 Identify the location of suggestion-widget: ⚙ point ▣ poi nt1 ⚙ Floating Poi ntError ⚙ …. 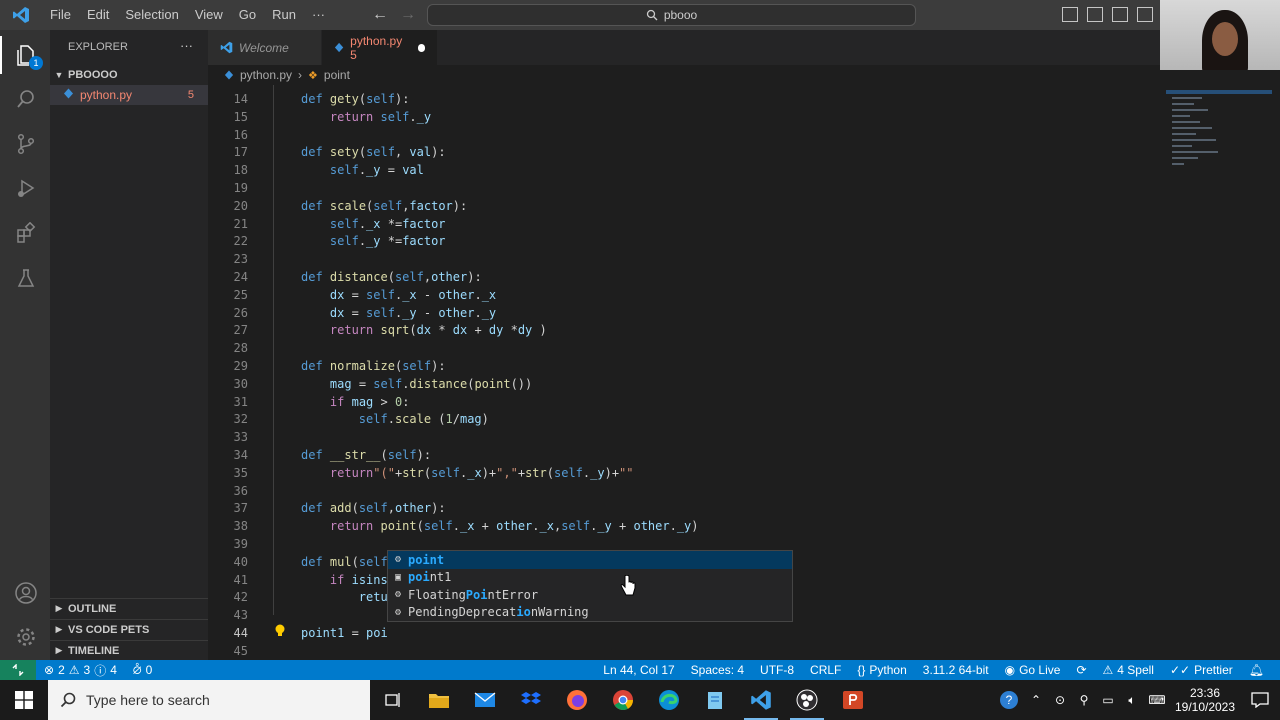
(590, 586).